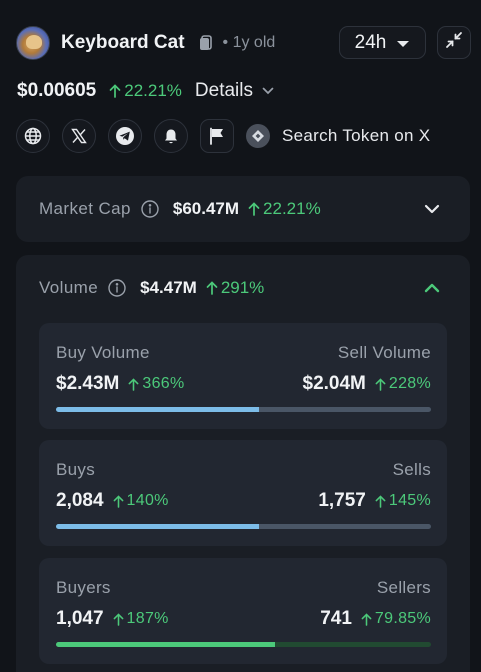 This screenshot has height=672, width=481. I want to click on buys-sells-ratio-bar, so click(243, 526).